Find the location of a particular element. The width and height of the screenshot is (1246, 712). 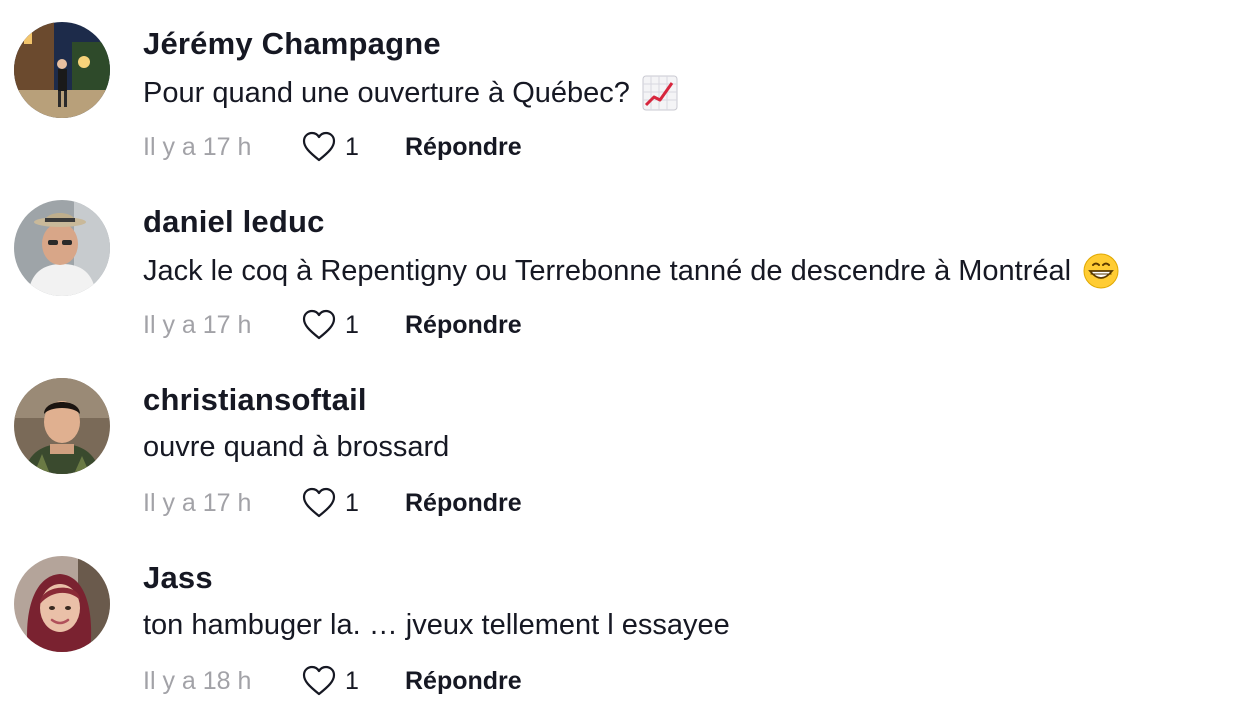

chart-increasing-icon is located at coordinates (660, 93).